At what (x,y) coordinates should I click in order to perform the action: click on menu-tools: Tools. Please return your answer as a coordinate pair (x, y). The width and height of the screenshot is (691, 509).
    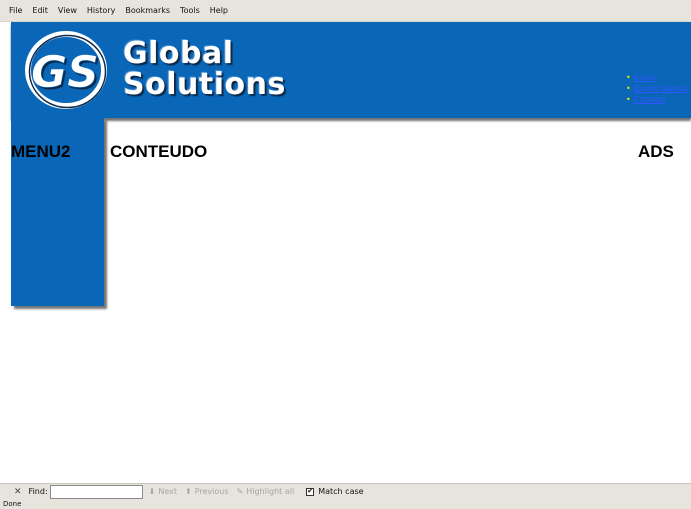
    Looking at the image, I should click on (190, 10).